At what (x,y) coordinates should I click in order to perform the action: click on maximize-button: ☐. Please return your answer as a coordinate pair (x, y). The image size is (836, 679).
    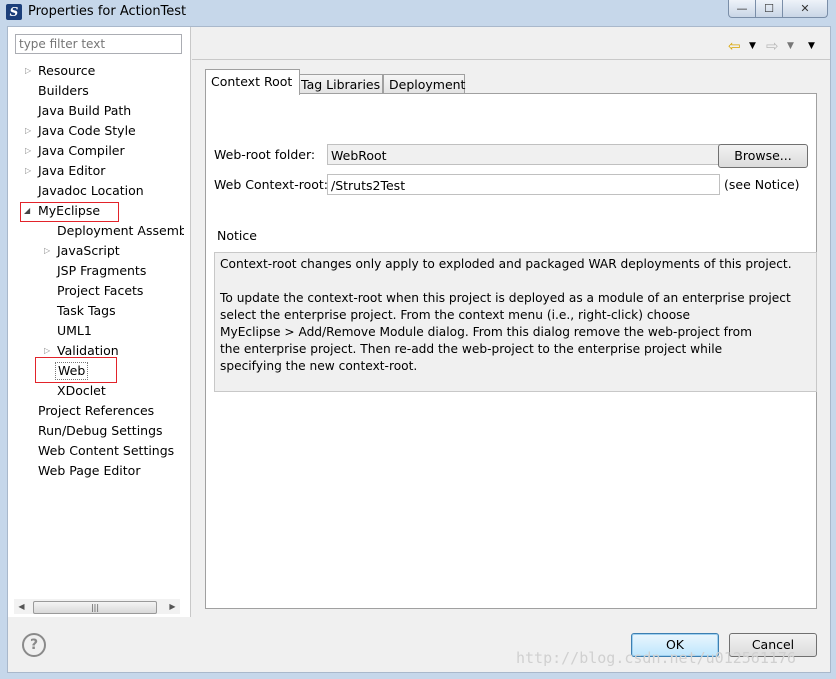
    Looking at the image, I should click on (769, 9).